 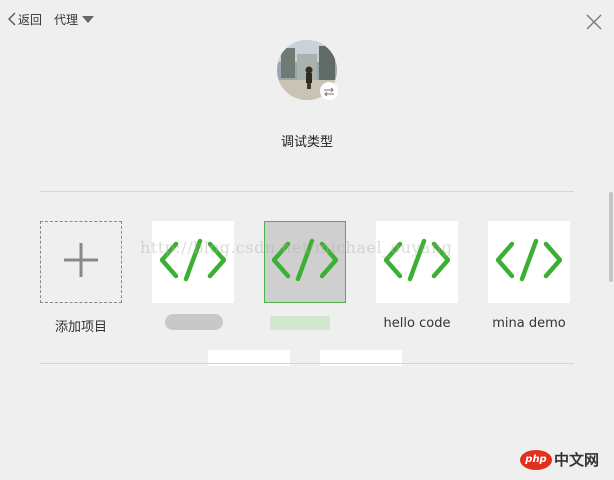 What do you see at coordinates (529, 323) in the screenshot?
I see `project-label-mina-demo: mina demo` at bounding box center [529, 323].